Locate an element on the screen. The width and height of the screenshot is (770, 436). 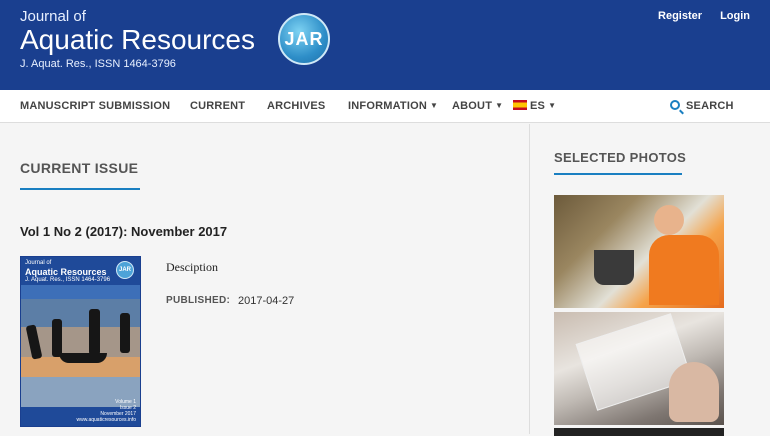
nav-item-about: ABOUT ▼ is located at coordinates (477, 106).